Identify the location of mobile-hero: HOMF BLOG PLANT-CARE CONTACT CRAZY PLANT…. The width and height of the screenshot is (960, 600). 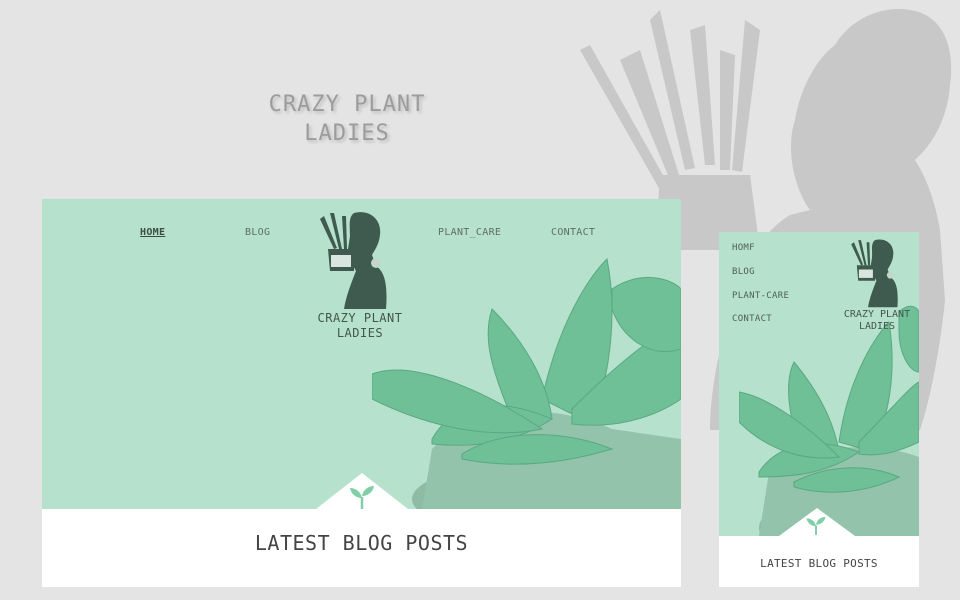
(819, 384).